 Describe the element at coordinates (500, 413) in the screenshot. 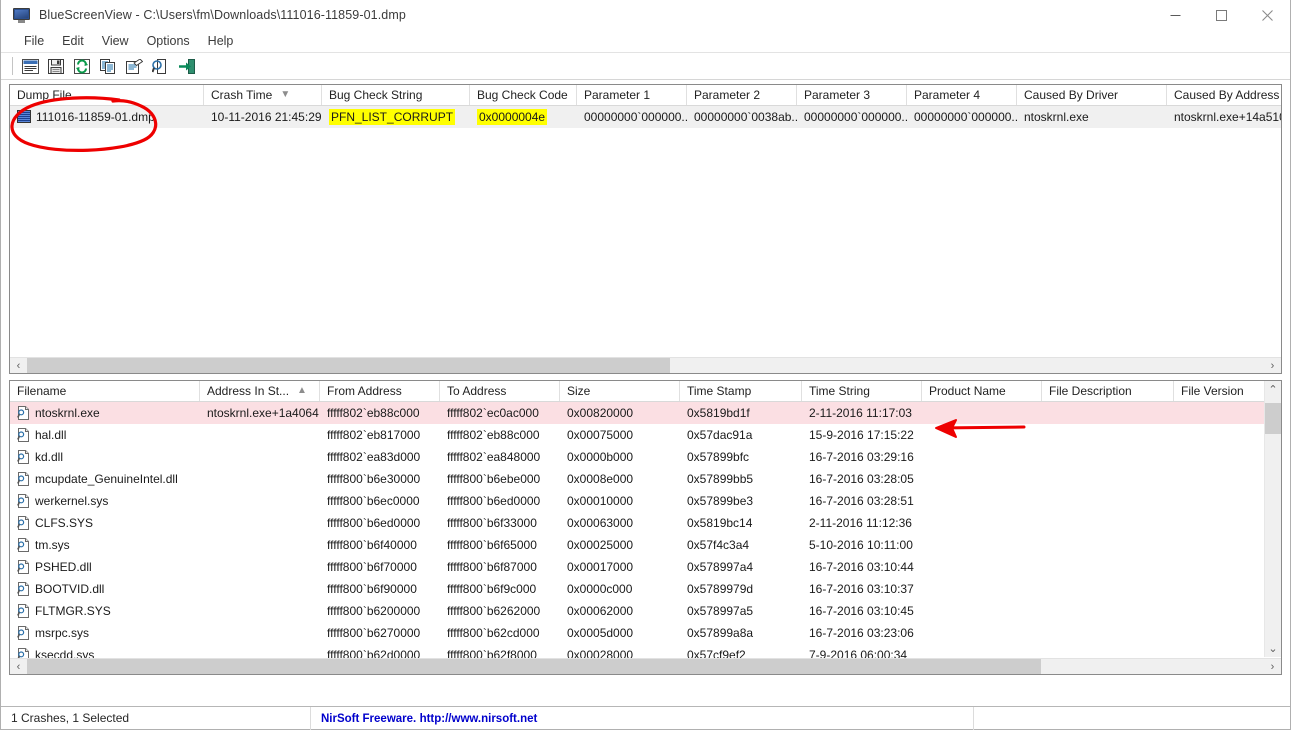

I see `cell-to-address: fffff802`ec0ac000` at that location.